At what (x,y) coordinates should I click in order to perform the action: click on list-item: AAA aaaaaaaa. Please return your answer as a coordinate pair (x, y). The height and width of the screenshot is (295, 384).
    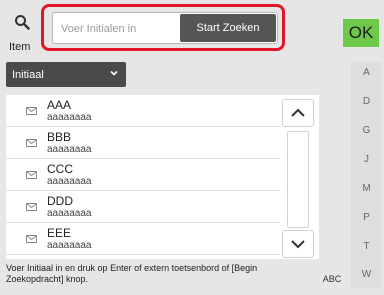
    Looking at the image, I should click on (143, 111).